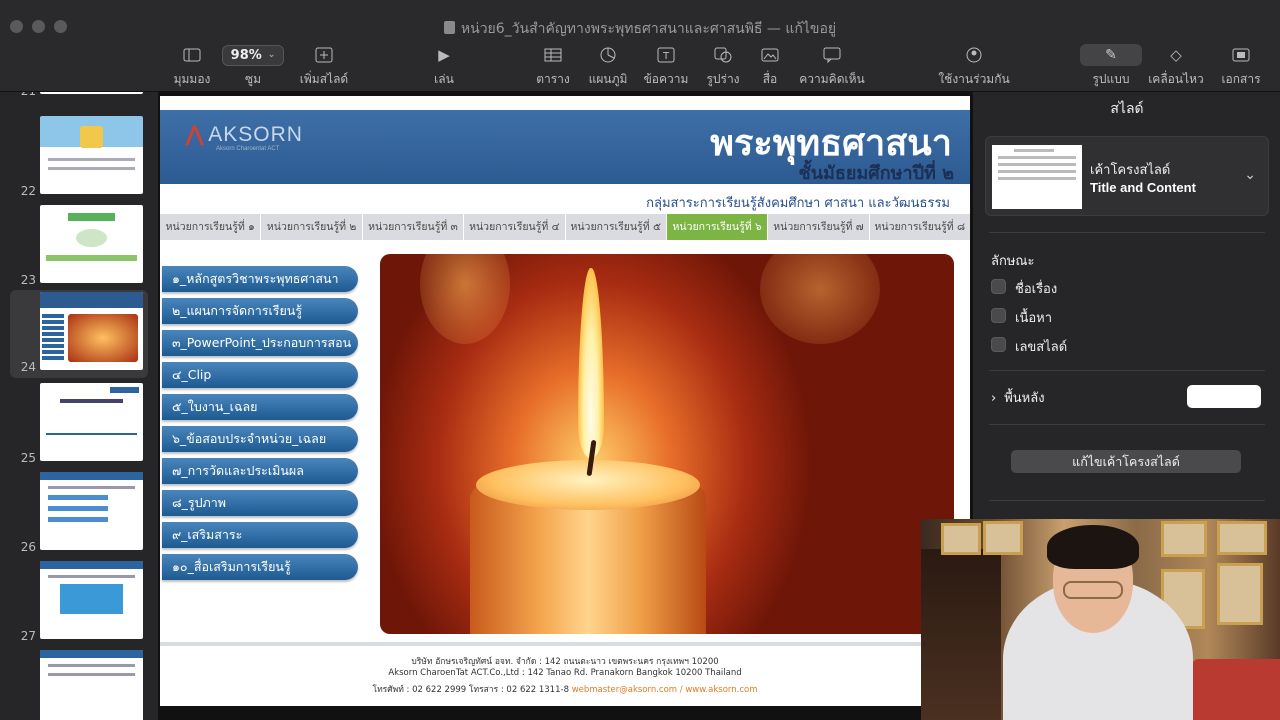 The height and width of the screenshot is (720, 1280). Describe the element at coordinates (515, 227) in the screenshot. I see `tab-unit-4: หน่วยการเรียนรู้ที่ ๔` at that location.